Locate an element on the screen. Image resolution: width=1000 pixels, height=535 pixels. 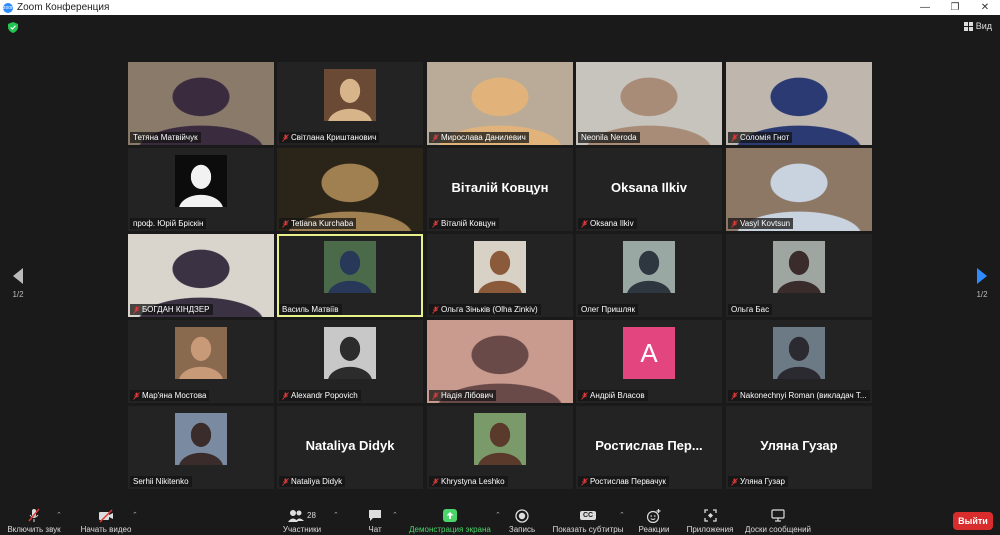
unmute-label: Включить звук is located at coordinates (34, 529).